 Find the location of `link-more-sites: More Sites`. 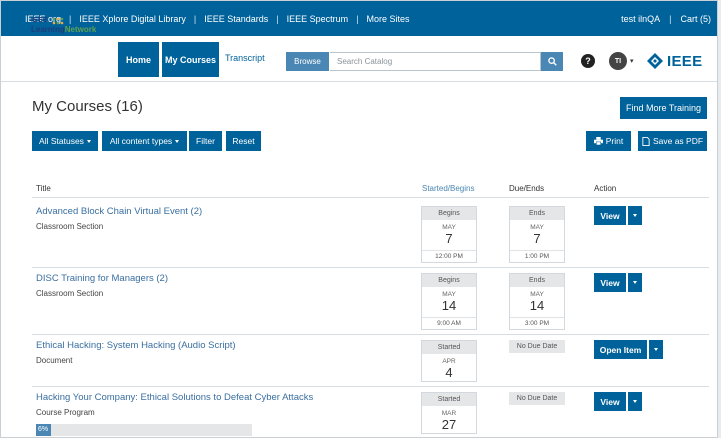

link-more-sites: More Sites is located at coordinates (388, 19).